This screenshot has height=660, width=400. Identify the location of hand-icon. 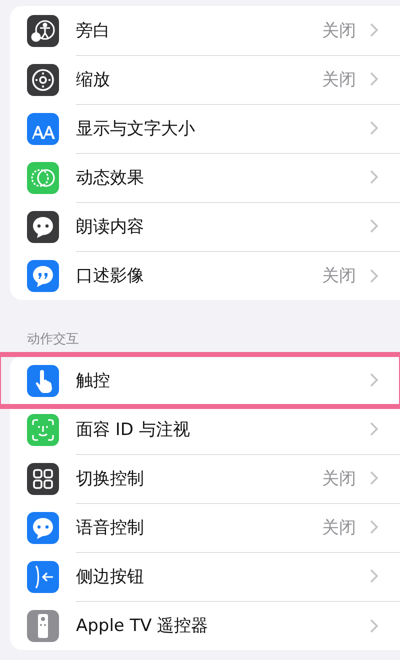
(43, 380).